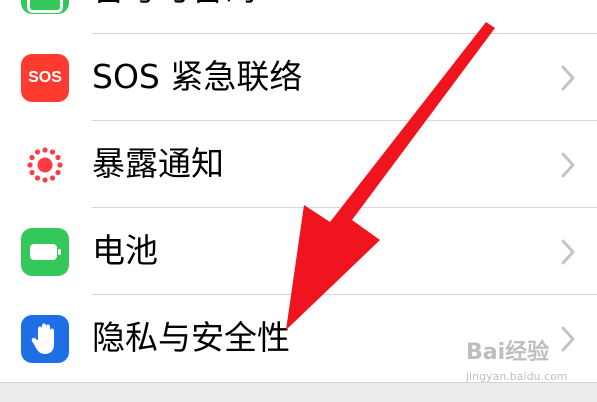 The width and height of the screenshot is (597, 402). I want to click on battery-icon, so click(45, 252).